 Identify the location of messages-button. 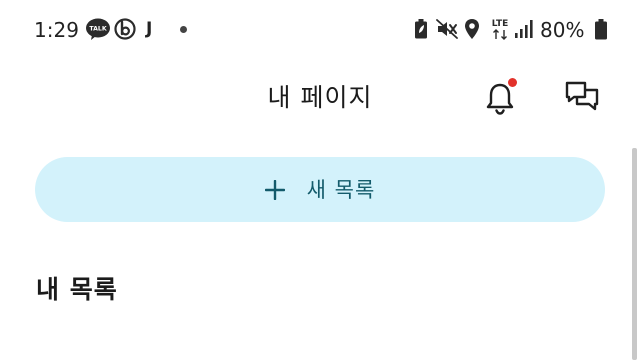
(583, 98).